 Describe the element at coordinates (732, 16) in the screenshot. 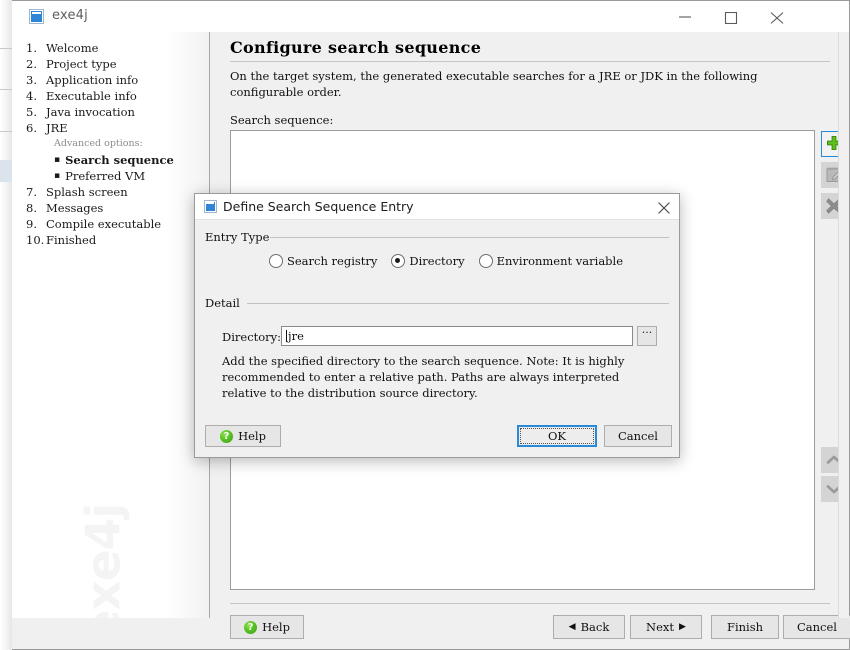

I see `maximize-button` at that location.